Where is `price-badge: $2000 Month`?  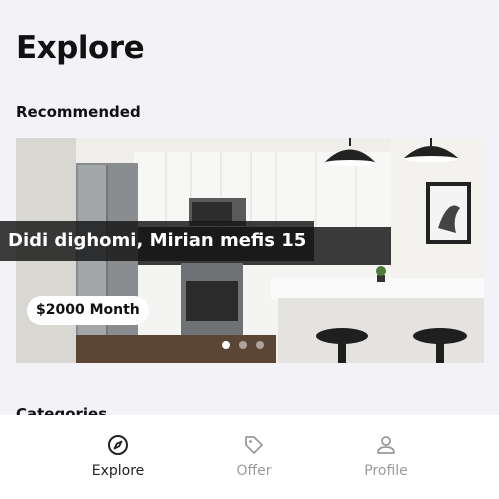 price-badge: $2000 Month is located at coordinates (88, 310).